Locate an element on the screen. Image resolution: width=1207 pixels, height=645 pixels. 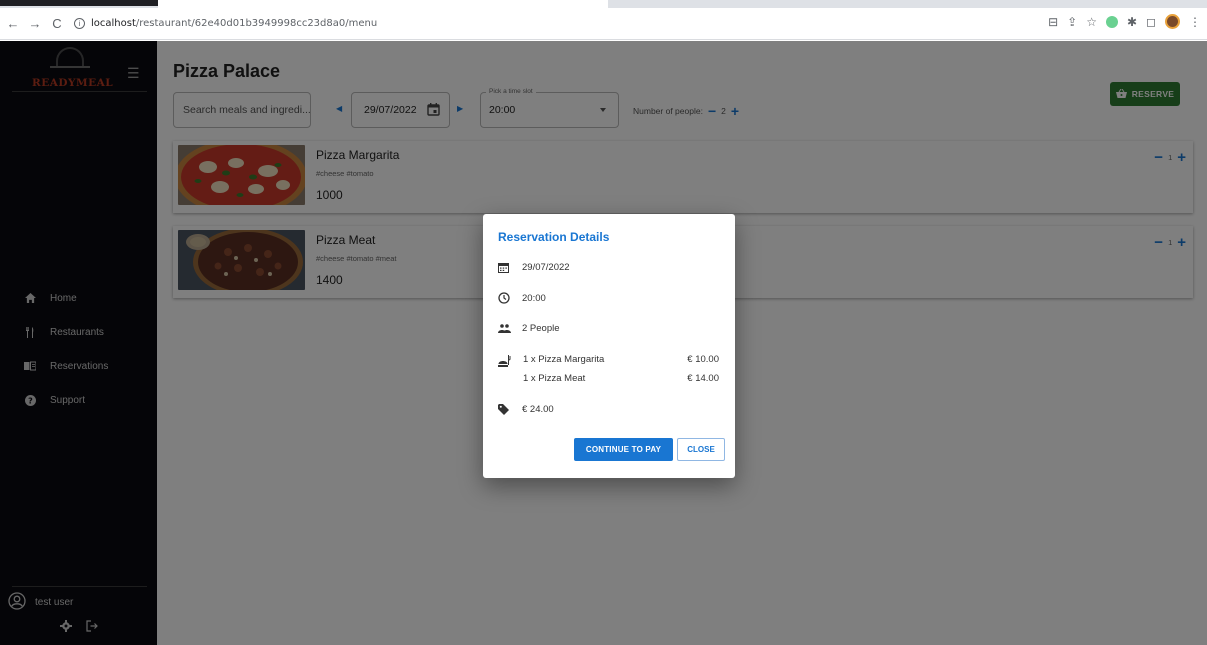
calendar-icon is located at coordinates (505, 267).